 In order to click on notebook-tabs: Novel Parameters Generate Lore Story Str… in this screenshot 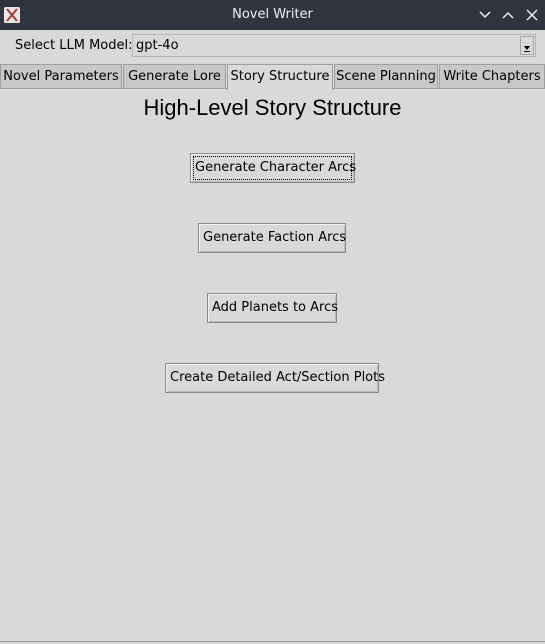, I will do `click(272, 77)`.